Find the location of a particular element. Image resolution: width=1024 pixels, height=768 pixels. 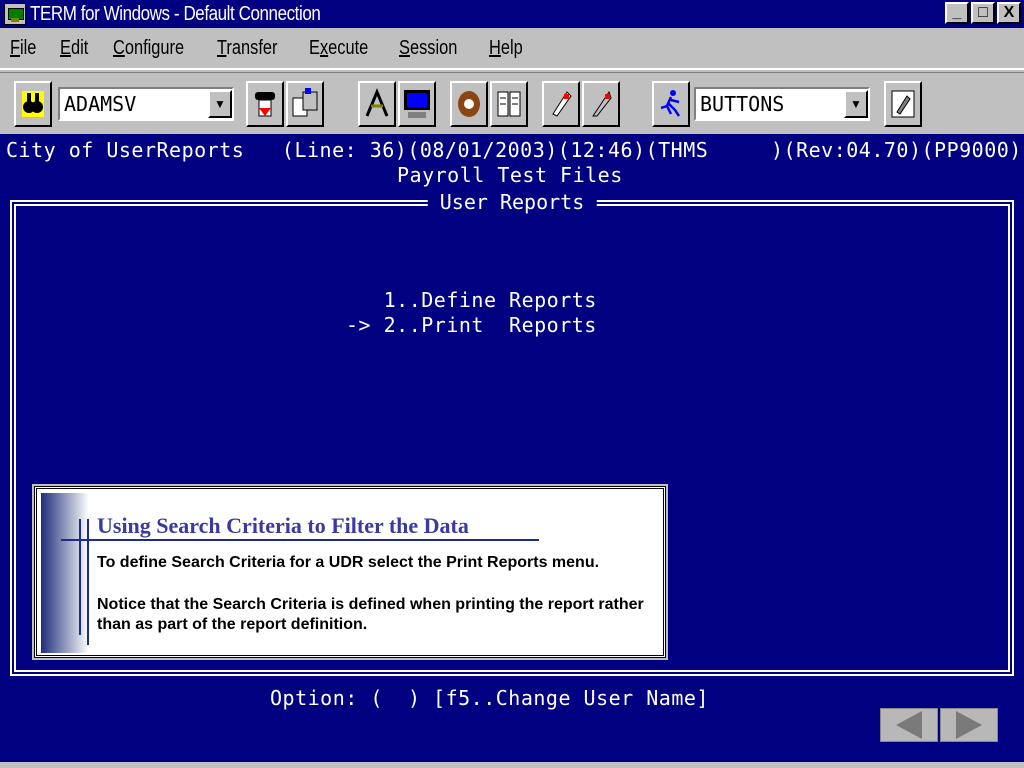

callout-gradient-bar is located at coordinates (65, 573).